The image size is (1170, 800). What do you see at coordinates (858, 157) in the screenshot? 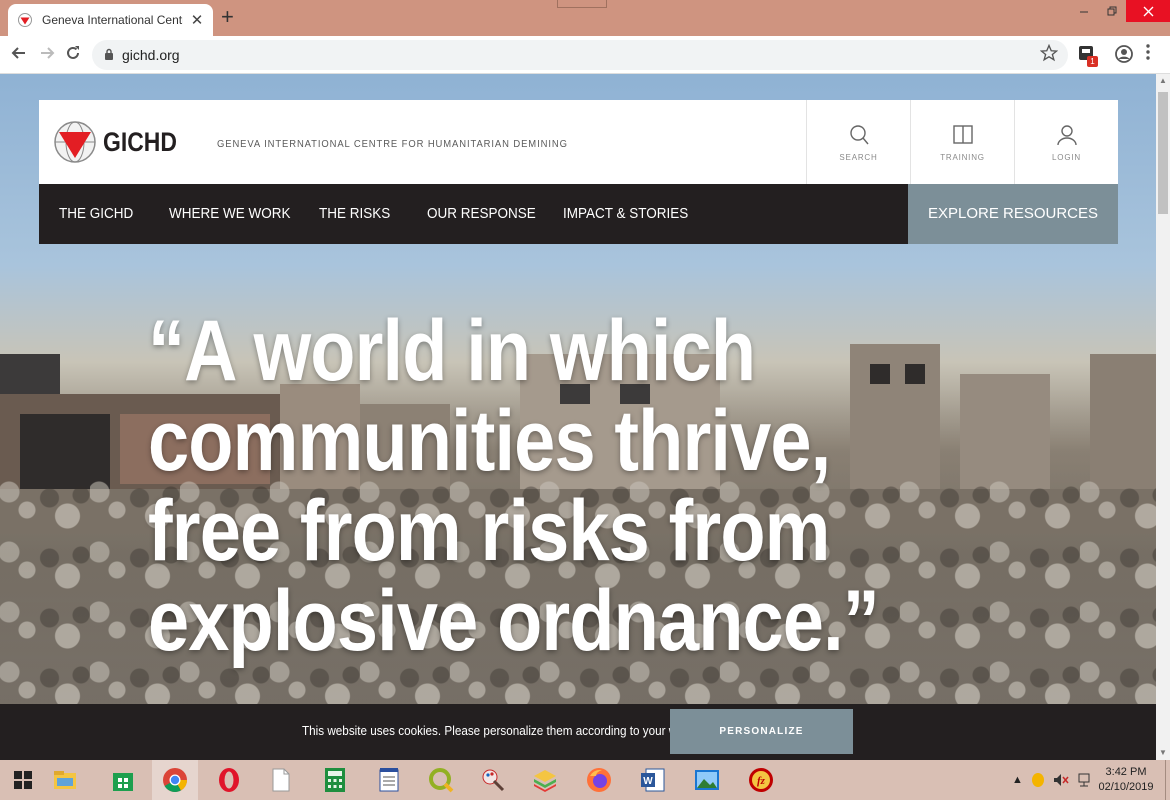
I see `search-label: SEARCH` at bounding box center [858, 157].